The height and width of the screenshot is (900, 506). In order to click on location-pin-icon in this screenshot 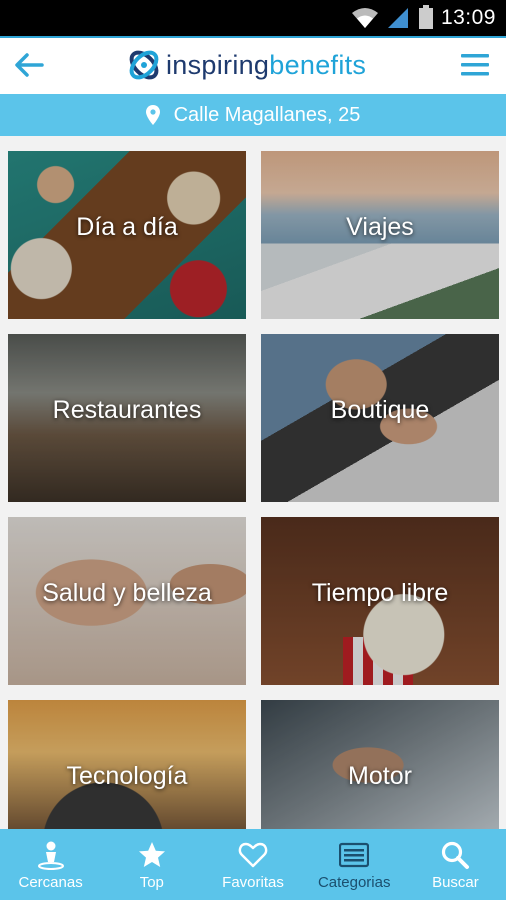, I will do `click(152, 115)`.